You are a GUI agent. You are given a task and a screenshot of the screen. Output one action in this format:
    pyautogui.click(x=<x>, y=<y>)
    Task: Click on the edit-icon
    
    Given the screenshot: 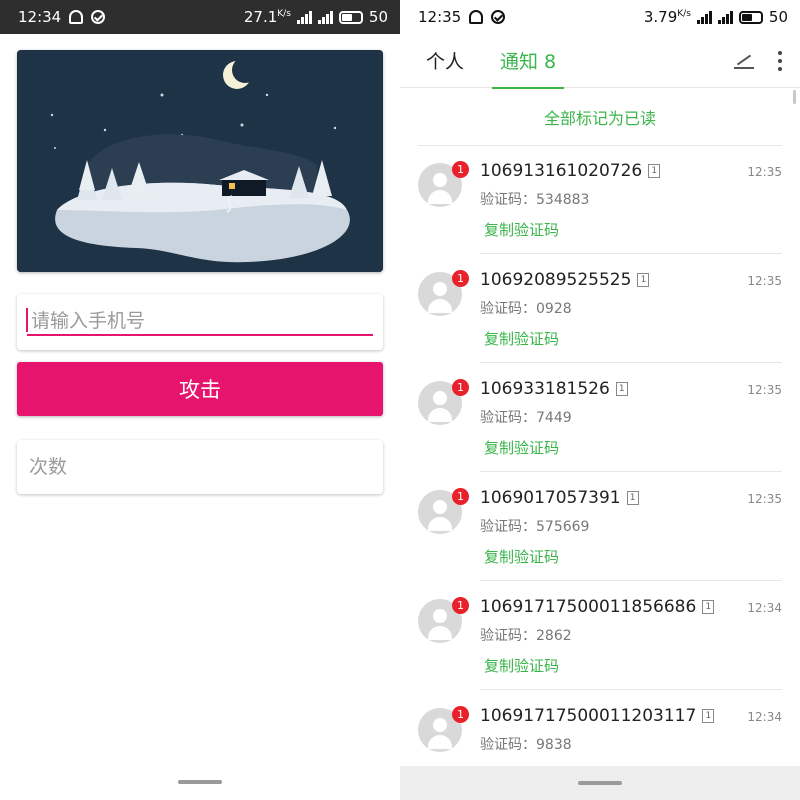 What is the action you would take?
    pyautogui.click(x=744, y=61)
    